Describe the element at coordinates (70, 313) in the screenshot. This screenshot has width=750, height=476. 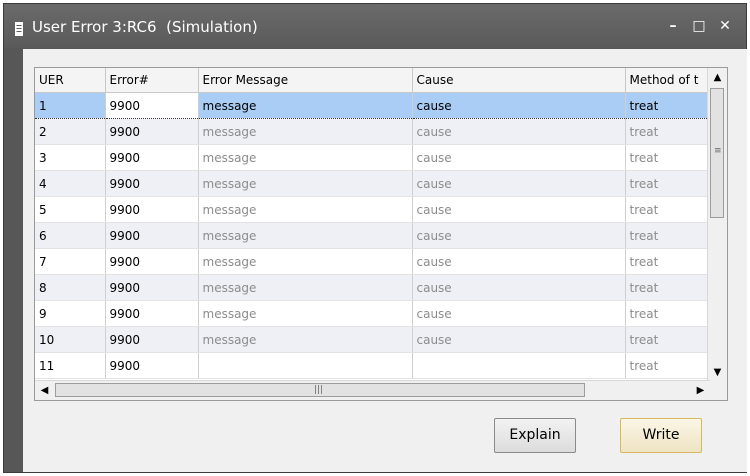
I see `uer-cell: 9` at that location.